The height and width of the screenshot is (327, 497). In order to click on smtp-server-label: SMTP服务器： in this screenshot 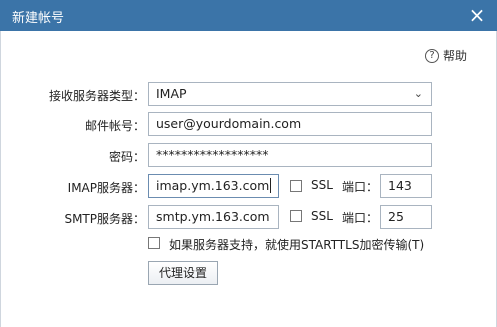, I will do `click(104, 219)`.